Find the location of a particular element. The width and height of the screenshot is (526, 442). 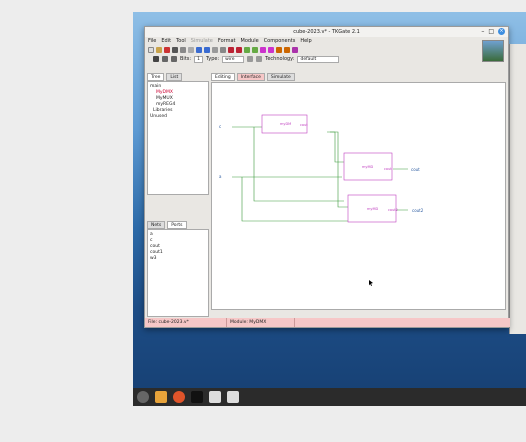

print-preview-icon is located at coordinates (183, 49).